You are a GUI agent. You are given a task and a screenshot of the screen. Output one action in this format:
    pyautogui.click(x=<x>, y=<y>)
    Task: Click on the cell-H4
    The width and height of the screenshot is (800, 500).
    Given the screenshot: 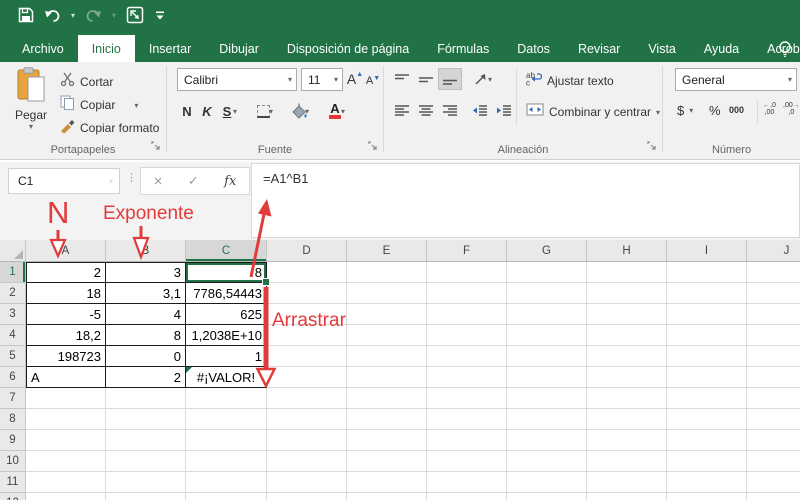 What is the action you would take?
    pyautogui.click(x=627, y=335)
    